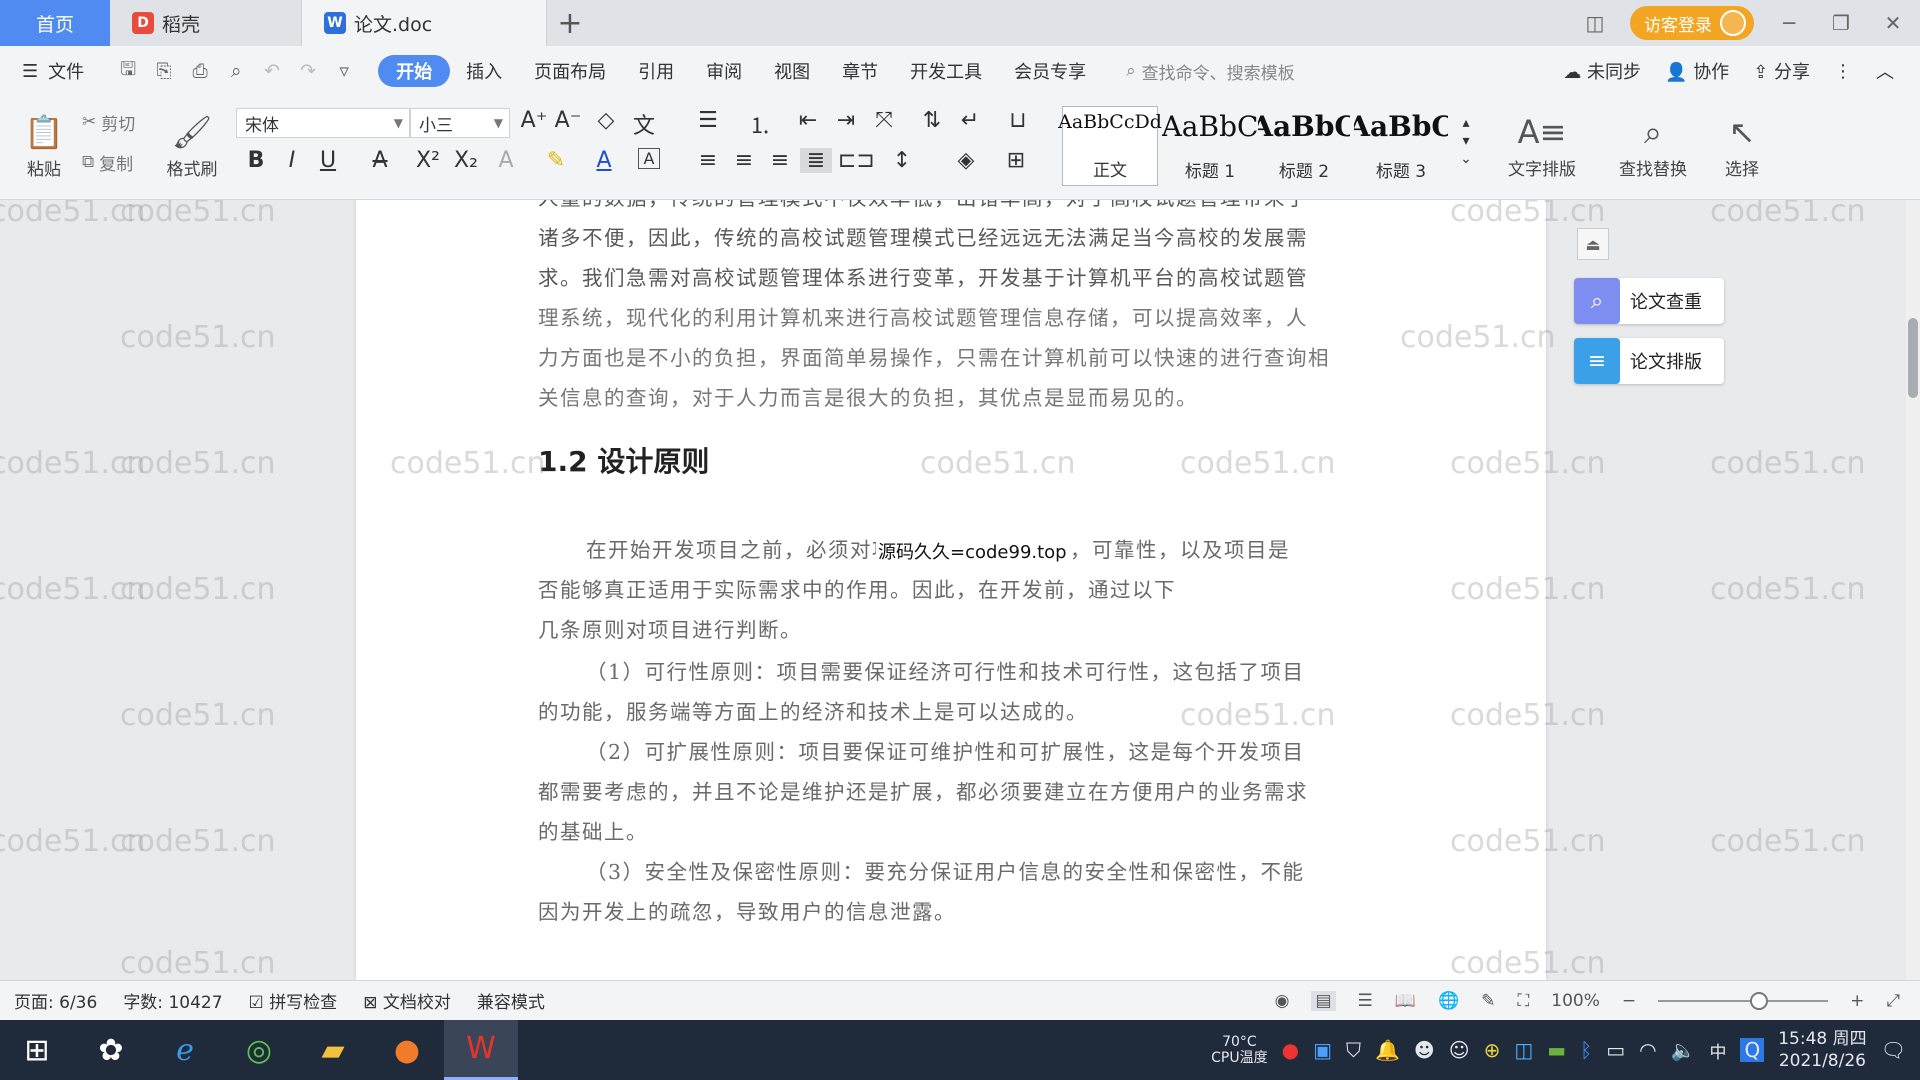 The height and width of the screenshot is (1080, 1920). I want to click on show-marks-icon: ↵, so click(970, 120).